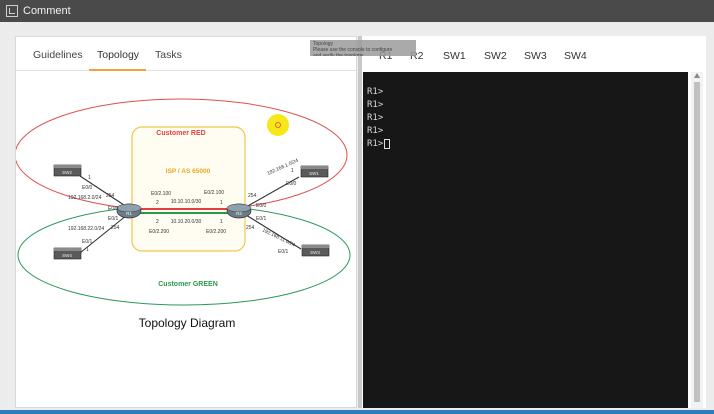 The height and width of the screenshot is (414, 714). I want to click on comment-icon, so click(12, 11).